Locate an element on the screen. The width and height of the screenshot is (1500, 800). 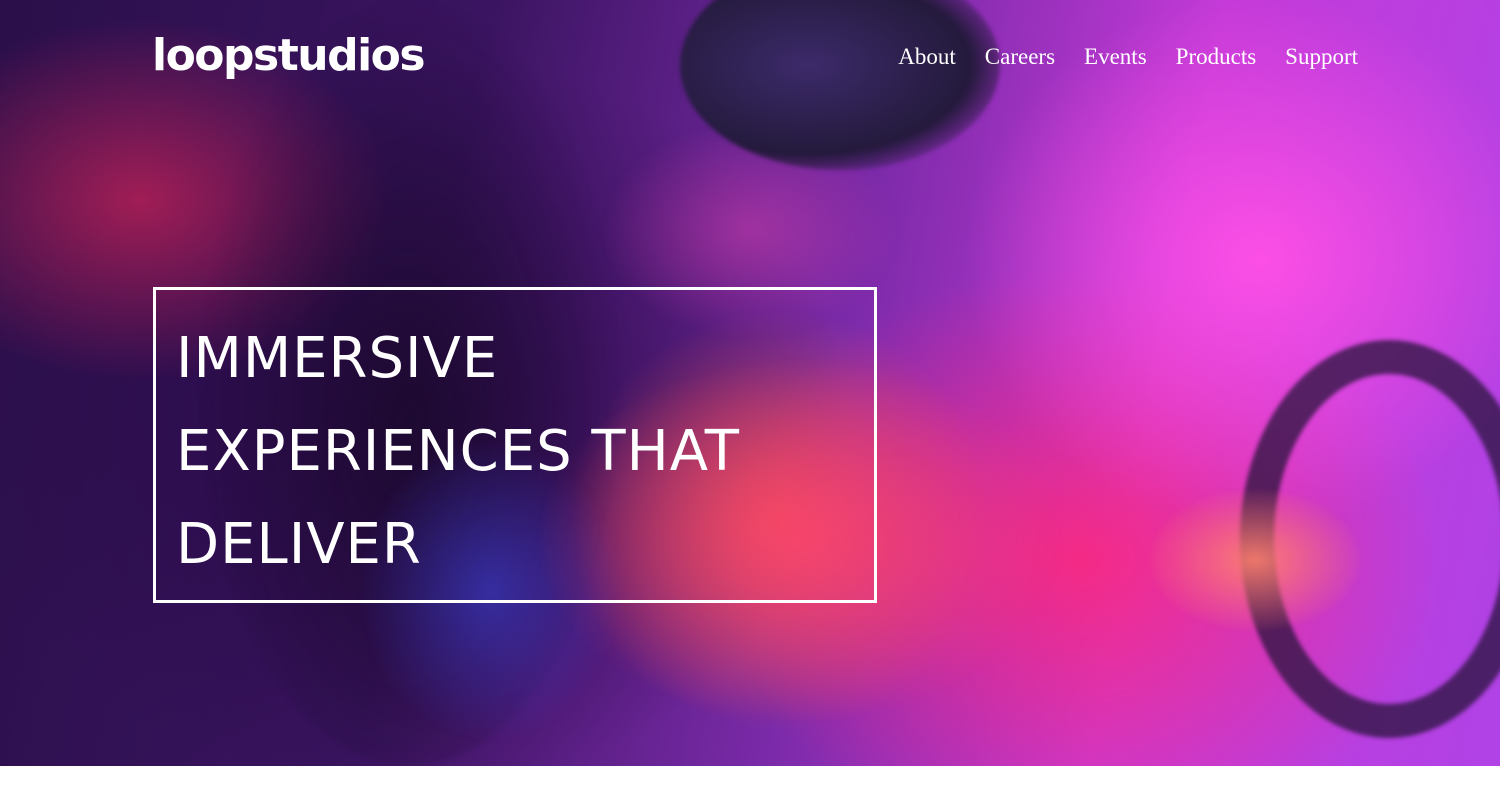
loopstudios-logo: loopstudios is located at coordinates (289, 56).